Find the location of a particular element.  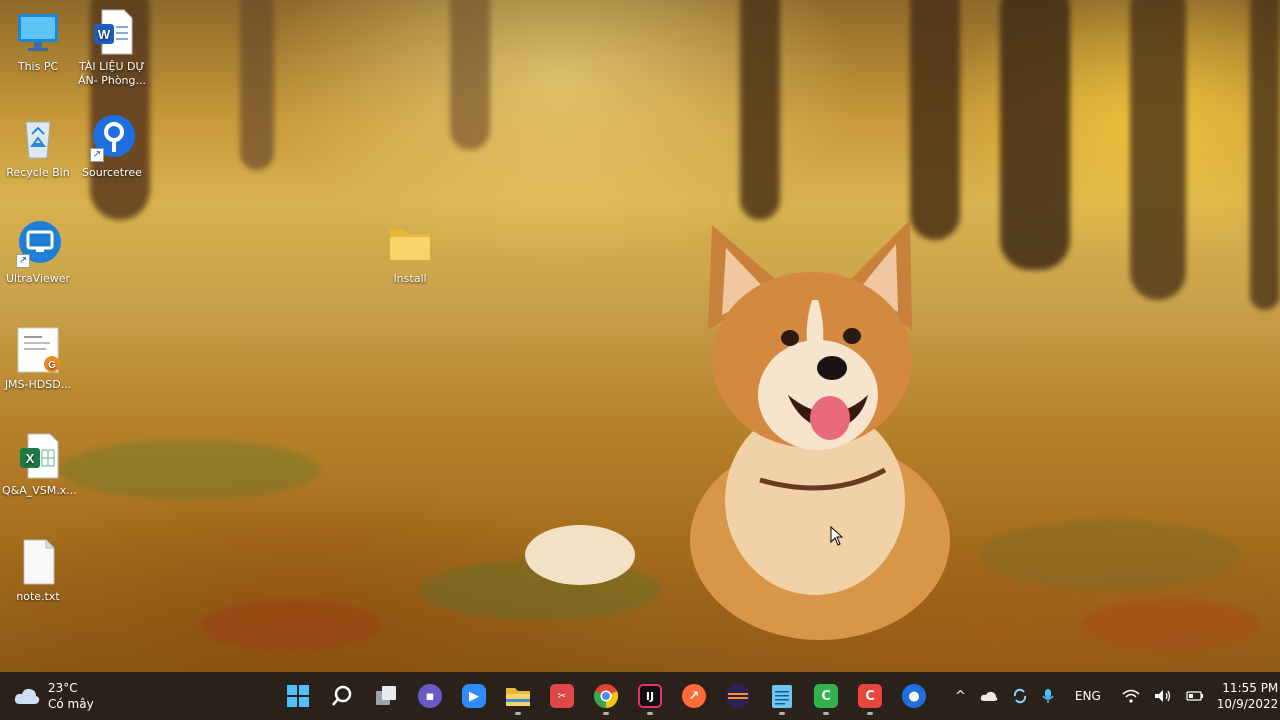

camtasia-red-button: C is located at coordinates (870, 696).